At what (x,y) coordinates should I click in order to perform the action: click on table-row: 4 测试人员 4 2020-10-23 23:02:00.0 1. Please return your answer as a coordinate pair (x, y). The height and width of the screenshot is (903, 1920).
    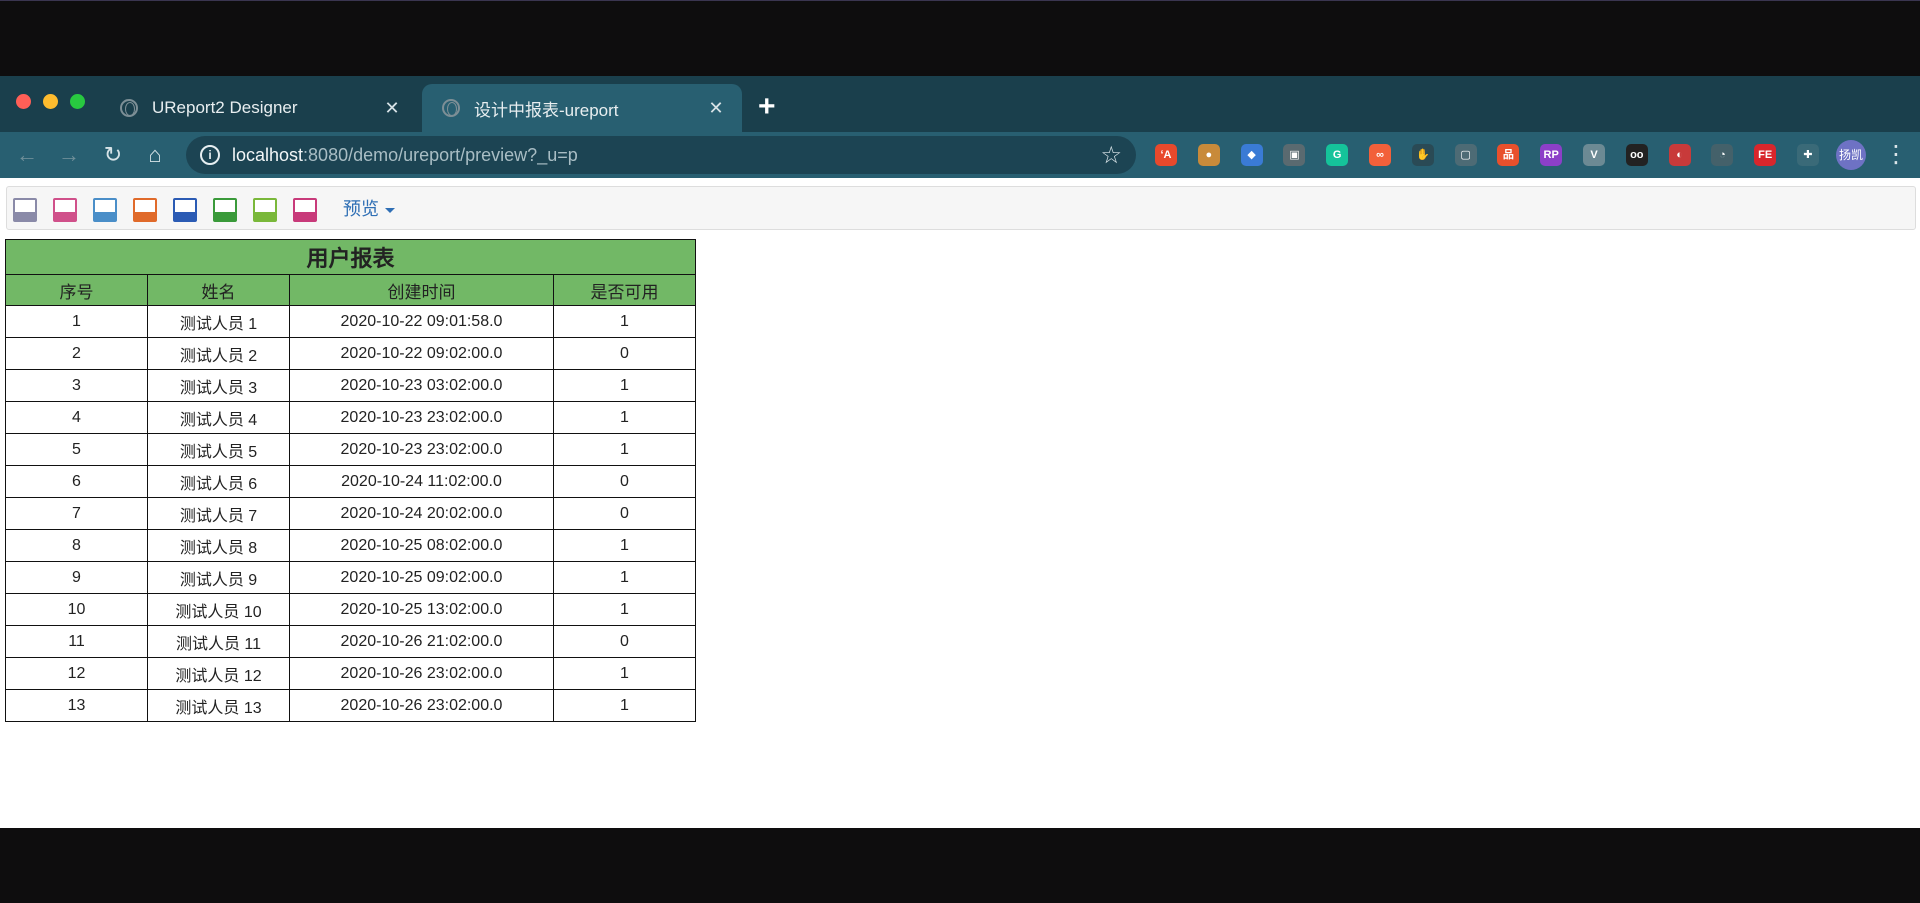
    Looking at the image, I should click on (350, 417).